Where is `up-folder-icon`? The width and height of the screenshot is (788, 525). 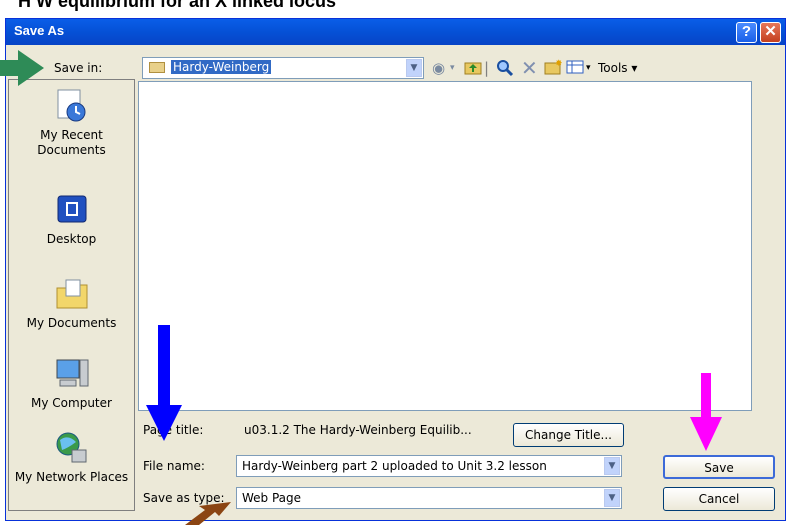
up-folder-icon is located at coordinates (473, 69).